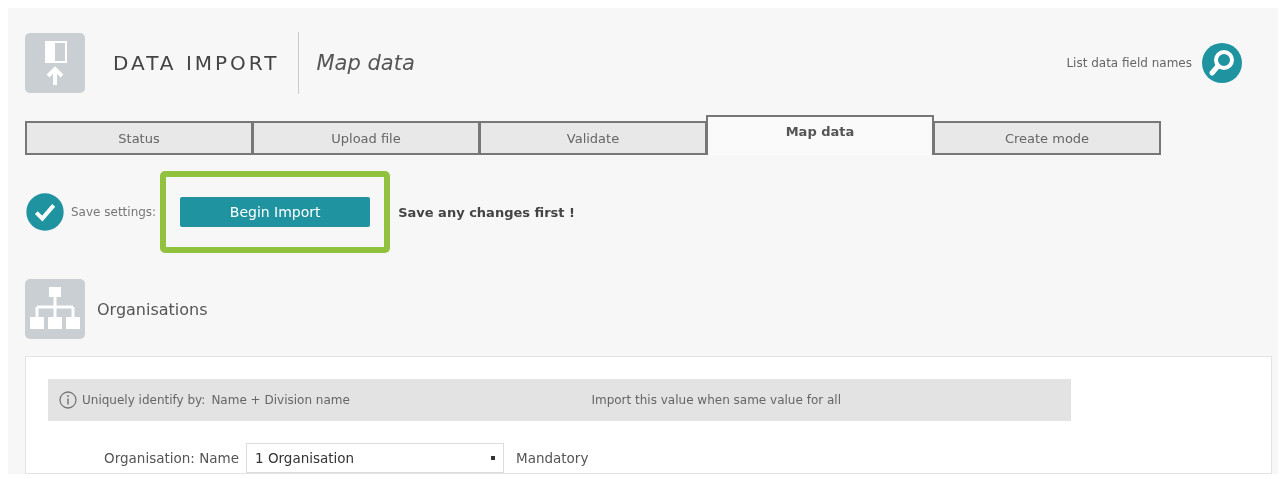  What do you see at coordinates (552, 458) in the screenshot?
I see `field-note: Mandatory` at bounding box center [552, 458].